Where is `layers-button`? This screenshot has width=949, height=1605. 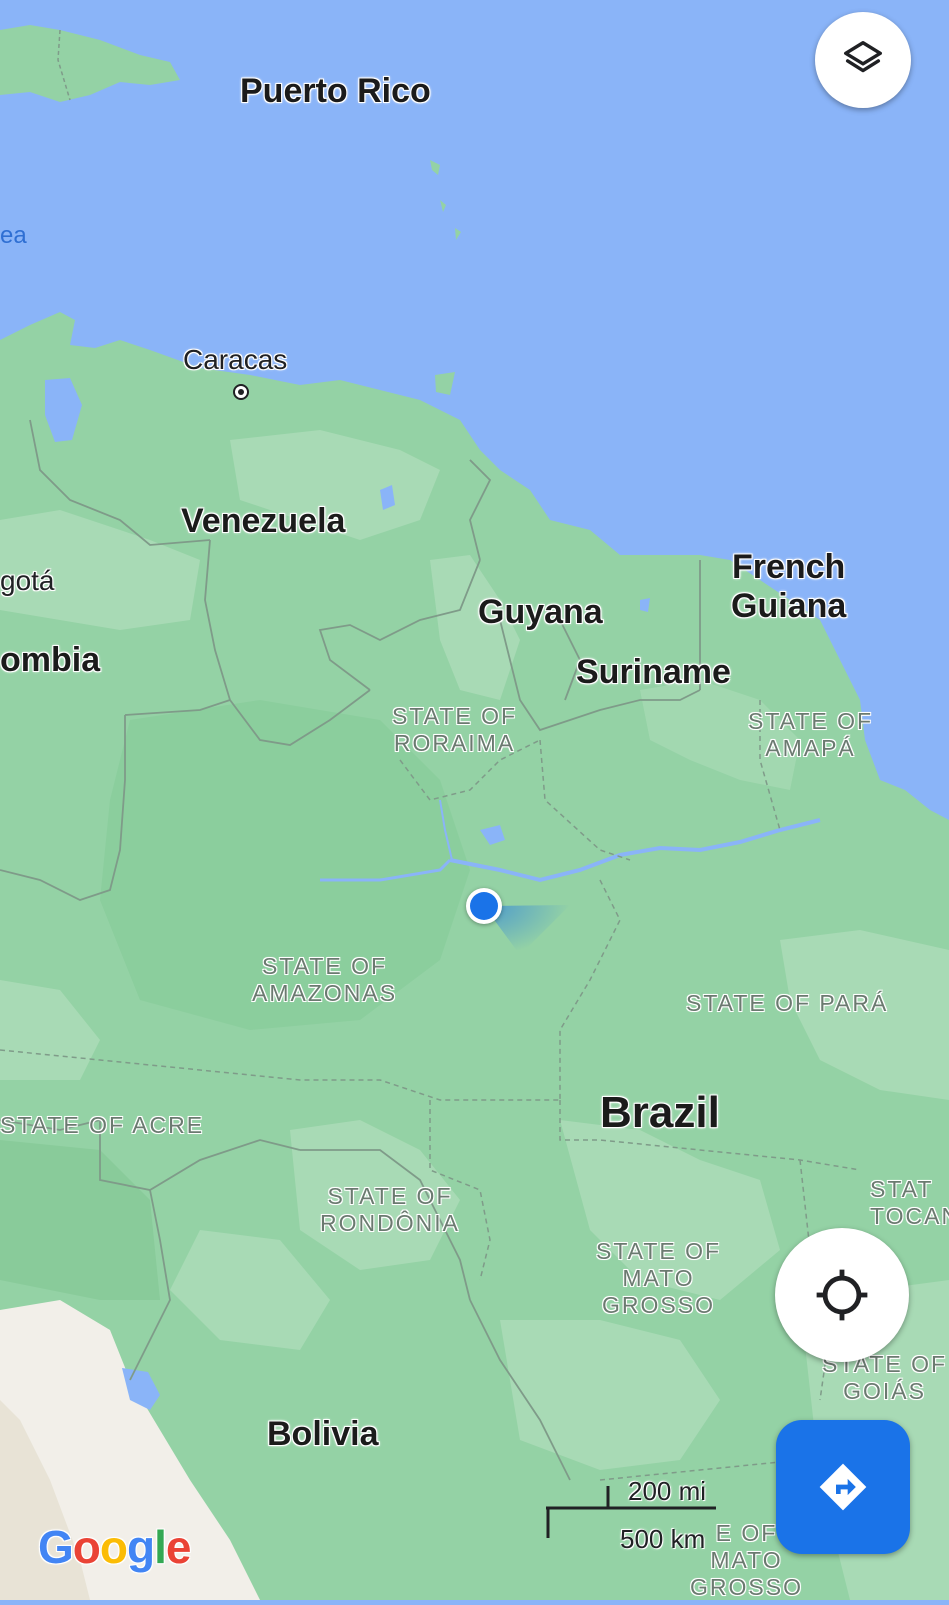
layers-button is located at coordinates (863, 60).